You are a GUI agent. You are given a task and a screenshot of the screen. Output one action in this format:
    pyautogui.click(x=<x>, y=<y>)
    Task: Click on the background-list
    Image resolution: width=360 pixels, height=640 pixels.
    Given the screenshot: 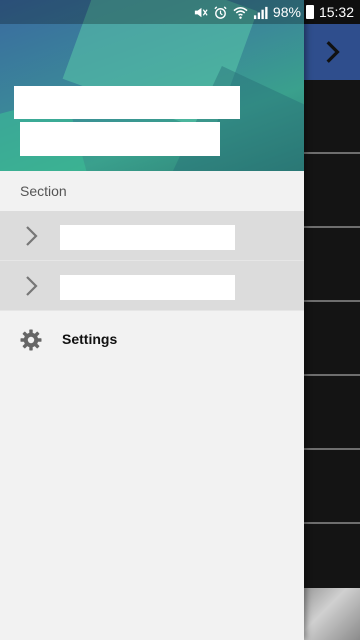 What is the action you would take?
    pyautogui.click(x=332, y=339)
    